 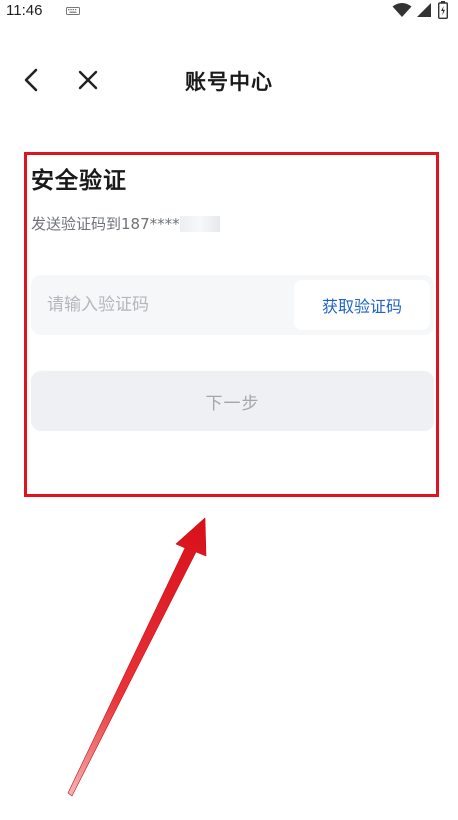 What do you see at coordinates (362, 305) in the screenshot?
I see `get-code-button: 获取验证码` at bounding box center [362, 305].